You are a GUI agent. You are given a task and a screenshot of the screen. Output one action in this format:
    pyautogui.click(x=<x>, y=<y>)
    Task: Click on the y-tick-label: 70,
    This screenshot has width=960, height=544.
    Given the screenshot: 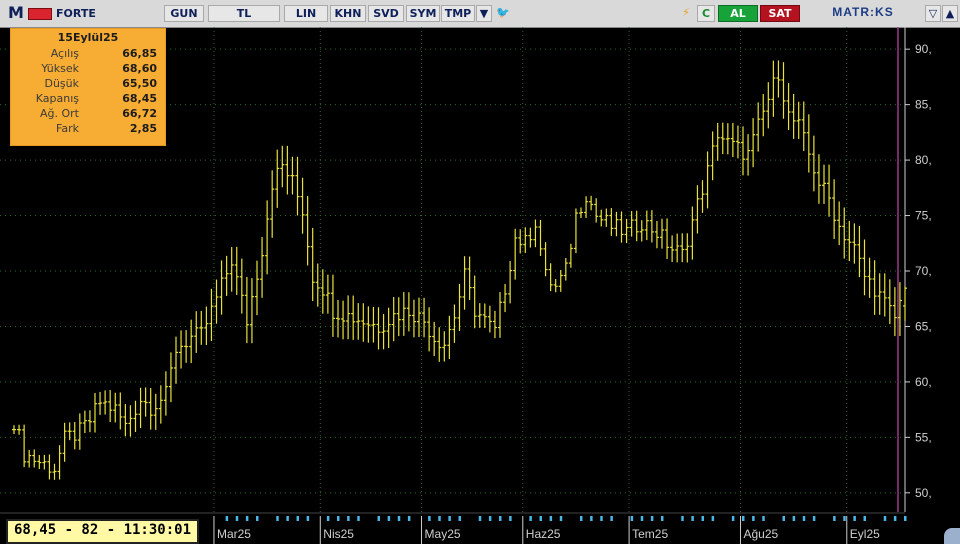 What is the action you would take?
    pyautogui.click(x=923, y=271)
    